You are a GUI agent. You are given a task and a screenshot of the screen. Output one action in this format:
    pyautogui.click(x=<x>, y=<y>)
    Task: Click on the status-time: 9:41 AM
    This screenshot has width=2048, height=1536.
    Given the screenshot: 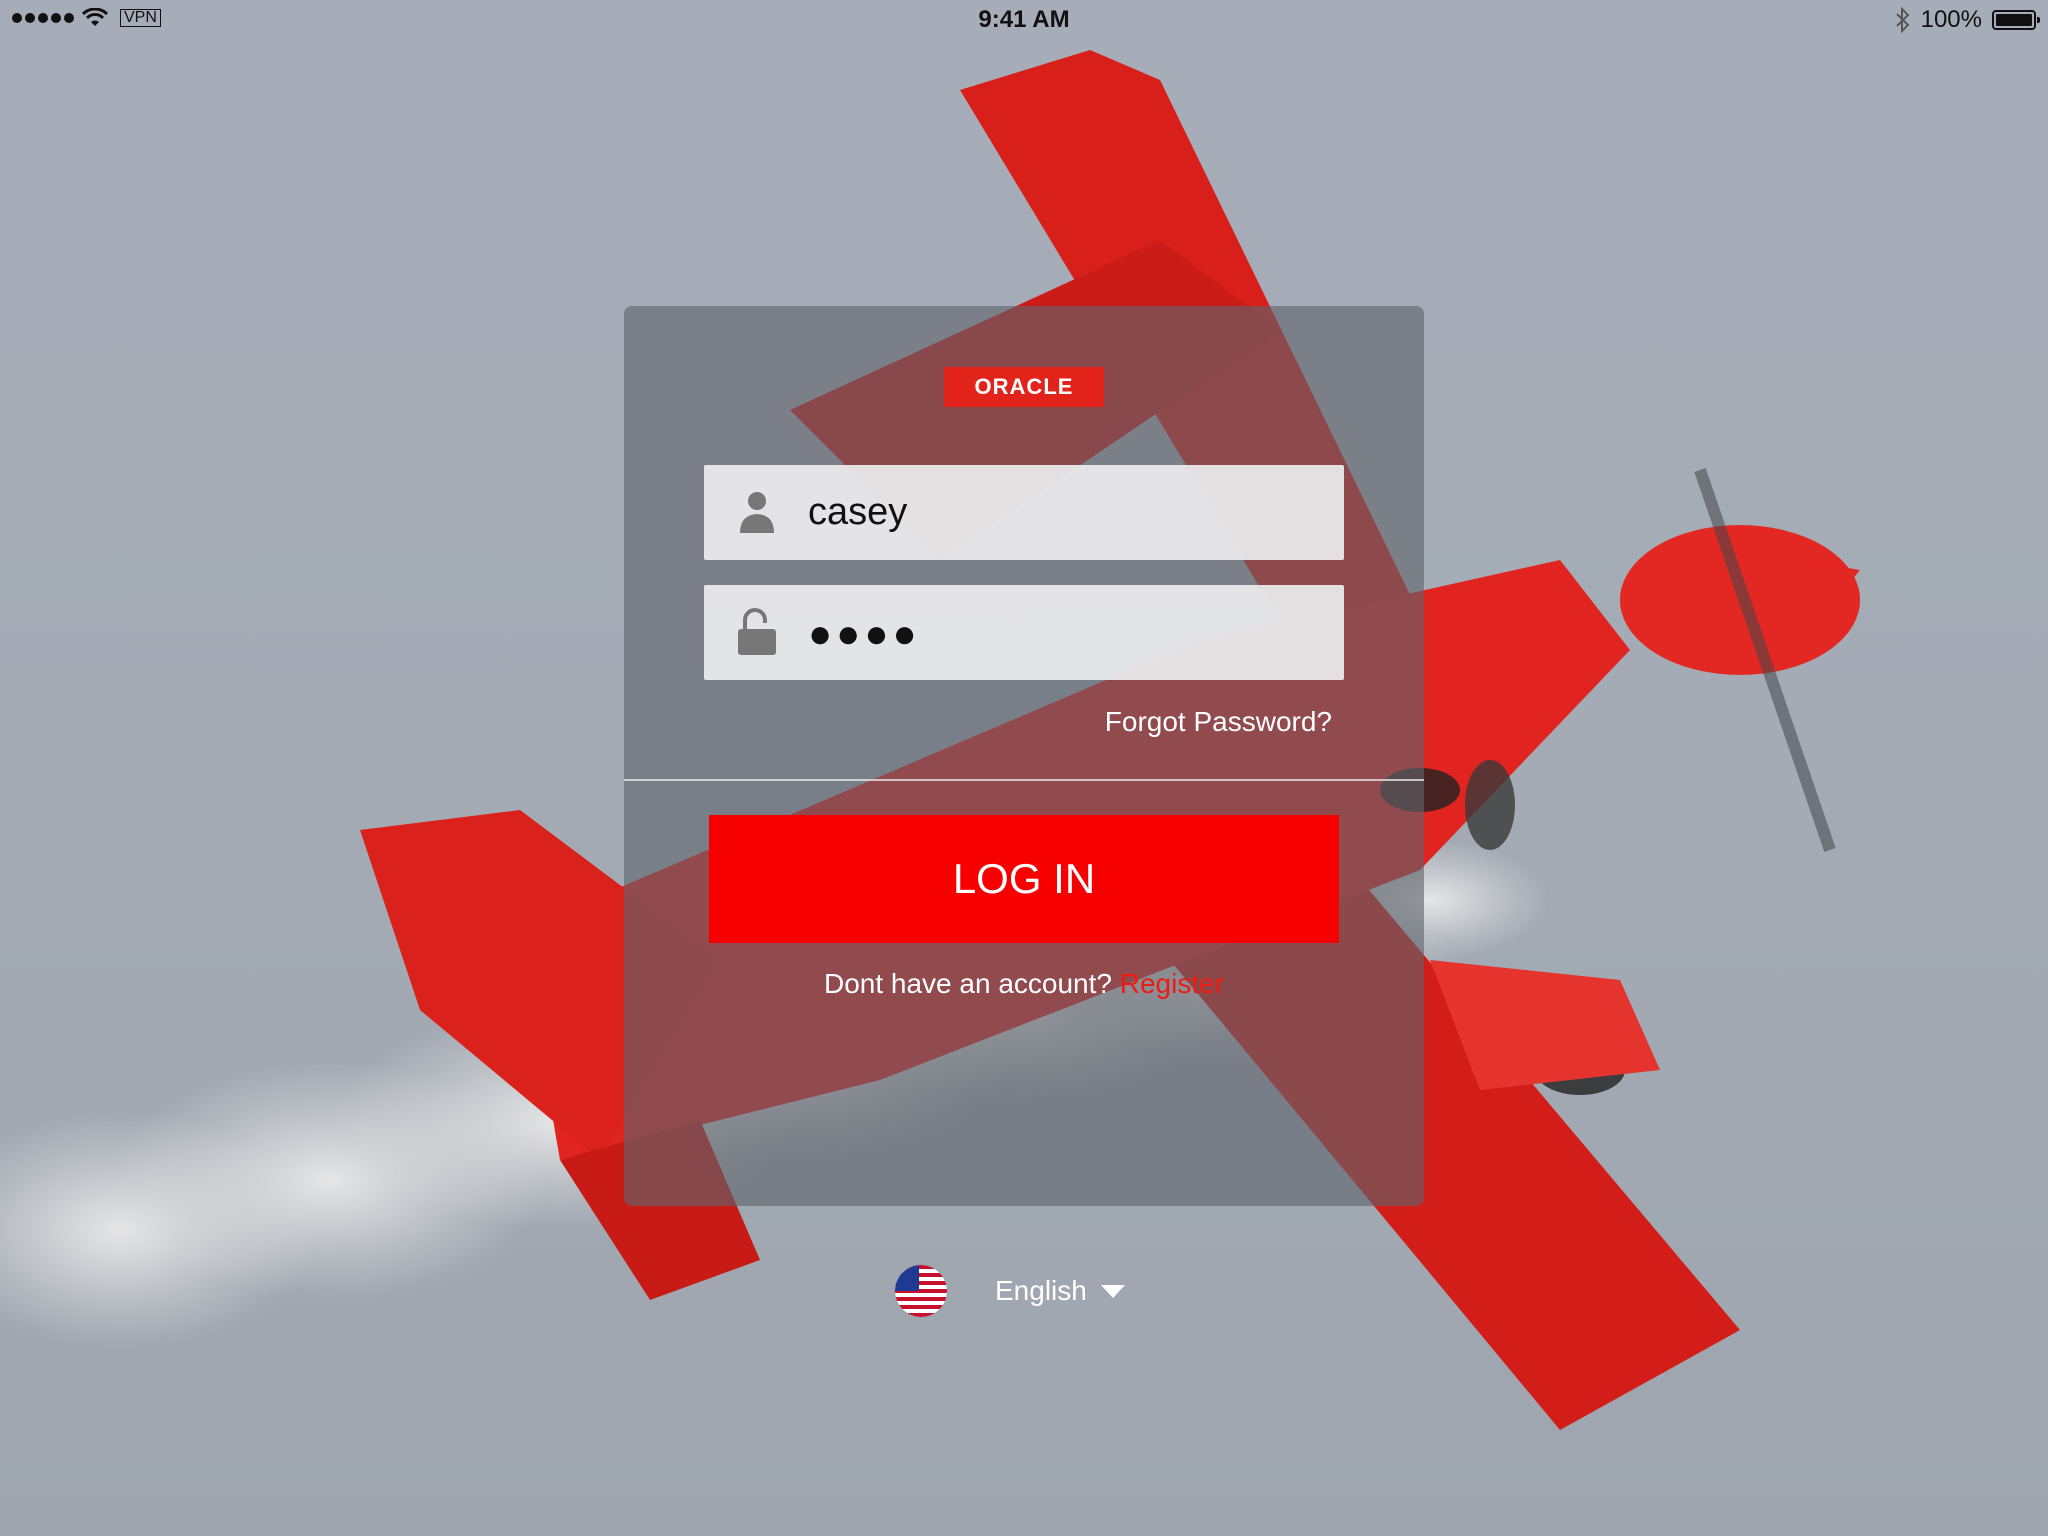 What is the action you would take?
    pyautogui.click(x=1024, y=19)
    